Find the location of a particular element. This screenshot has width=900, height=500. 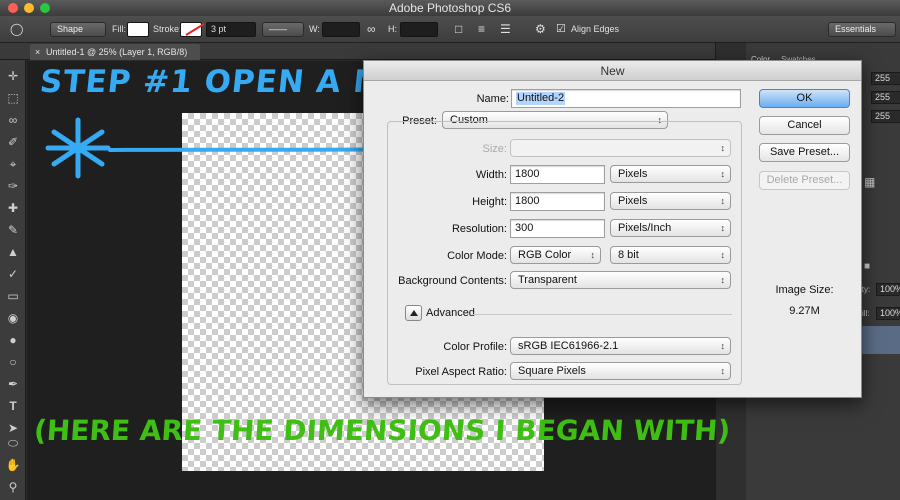

name-input-value: Untitled-2 is located at coordinates (541, 98).